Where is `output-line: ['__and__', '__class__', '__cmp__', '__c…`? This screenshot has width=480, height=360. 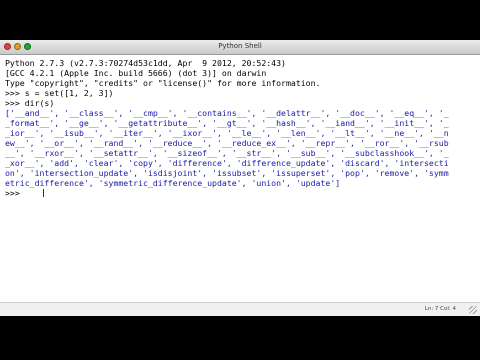
output-line: ['__and__', '__class__', '__cmp__', '__c… is located at coordinates (227, 113).